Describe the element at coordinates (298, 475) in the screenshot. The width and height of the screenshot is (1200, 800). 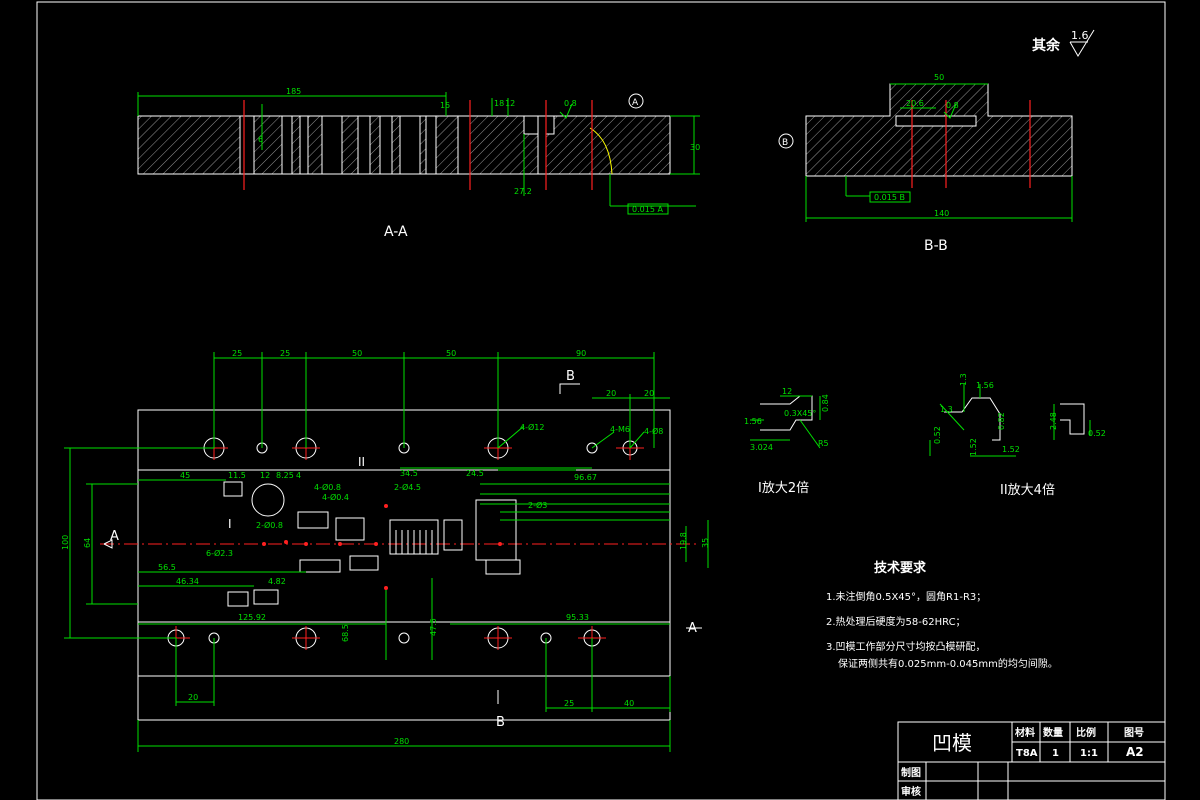
I see `plan-dim-row-4: 4` at that location.